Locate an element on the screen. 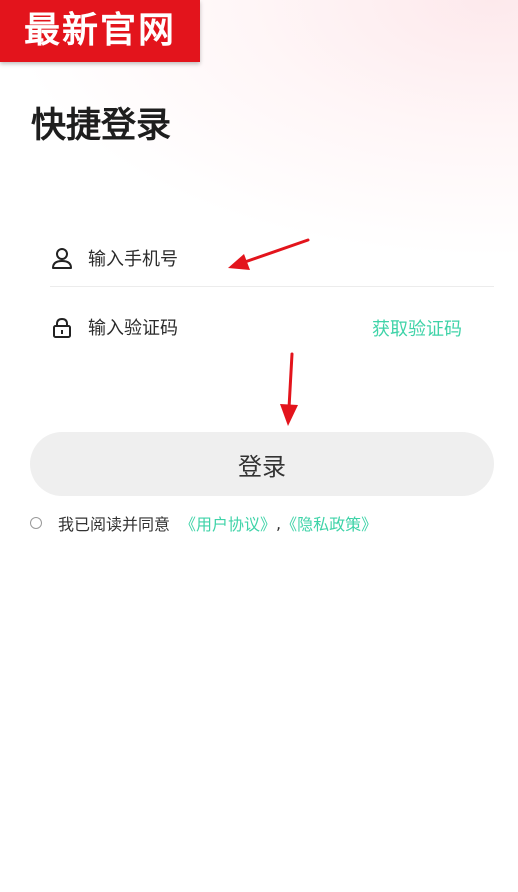 This screenshot has width=518, height=892. code-input is located at coordinates (230, 328).